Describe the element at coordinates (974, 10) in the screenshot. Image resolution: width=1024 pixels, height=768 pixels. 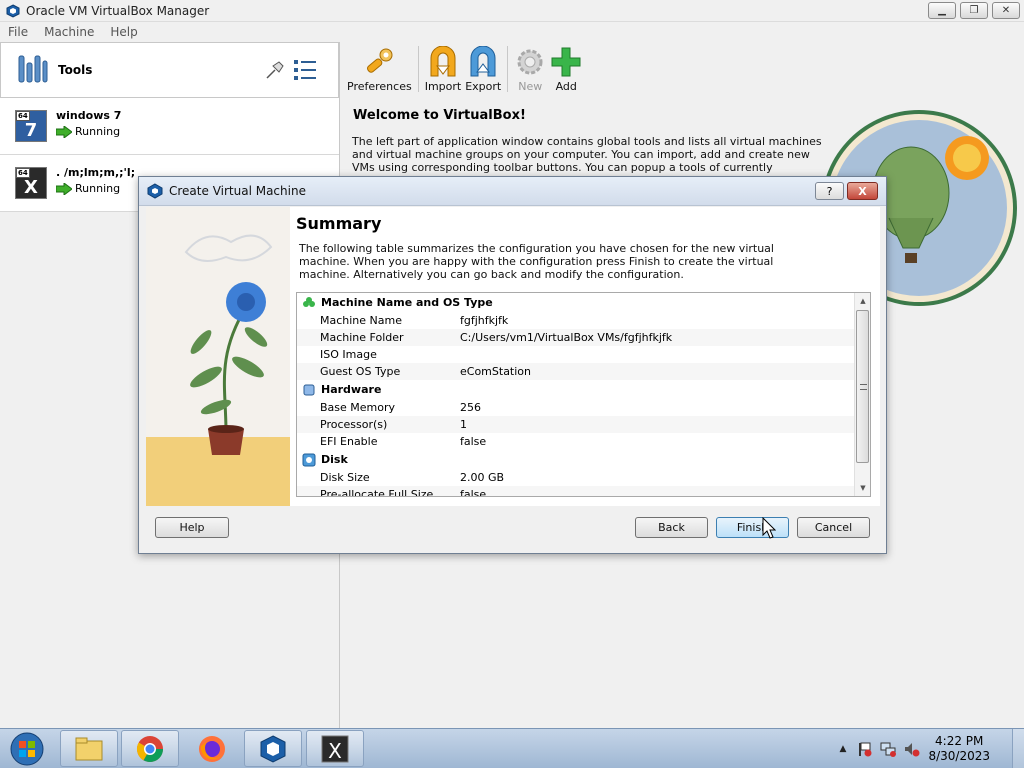
I see `restore-button: ❐` at that location.